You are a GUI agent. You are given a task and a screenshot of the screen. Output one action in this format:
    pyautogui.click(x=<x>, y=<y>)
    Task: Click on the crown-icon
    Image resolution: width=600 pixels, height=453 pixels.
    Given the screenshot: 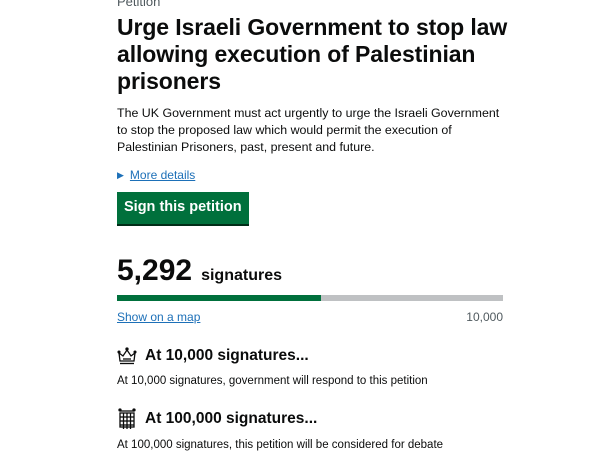 What is the action you would take?
    pyautogui.click(x=131, y=356)
    